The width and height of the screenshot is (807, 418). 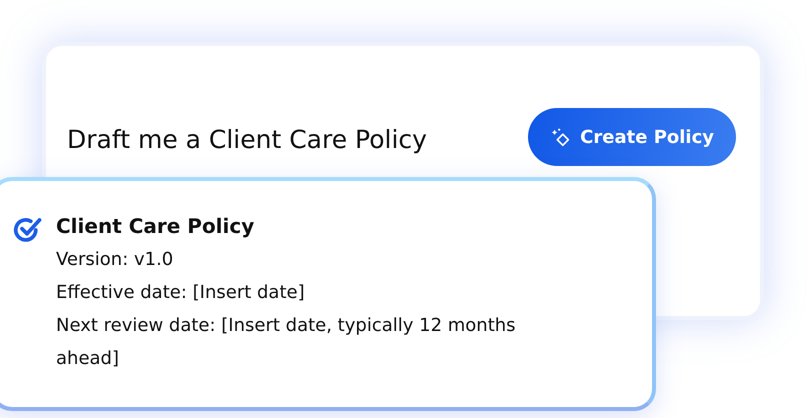 I want to click on prompt-text: Draft me a Client Care Policy, so click(x=247, y=139).